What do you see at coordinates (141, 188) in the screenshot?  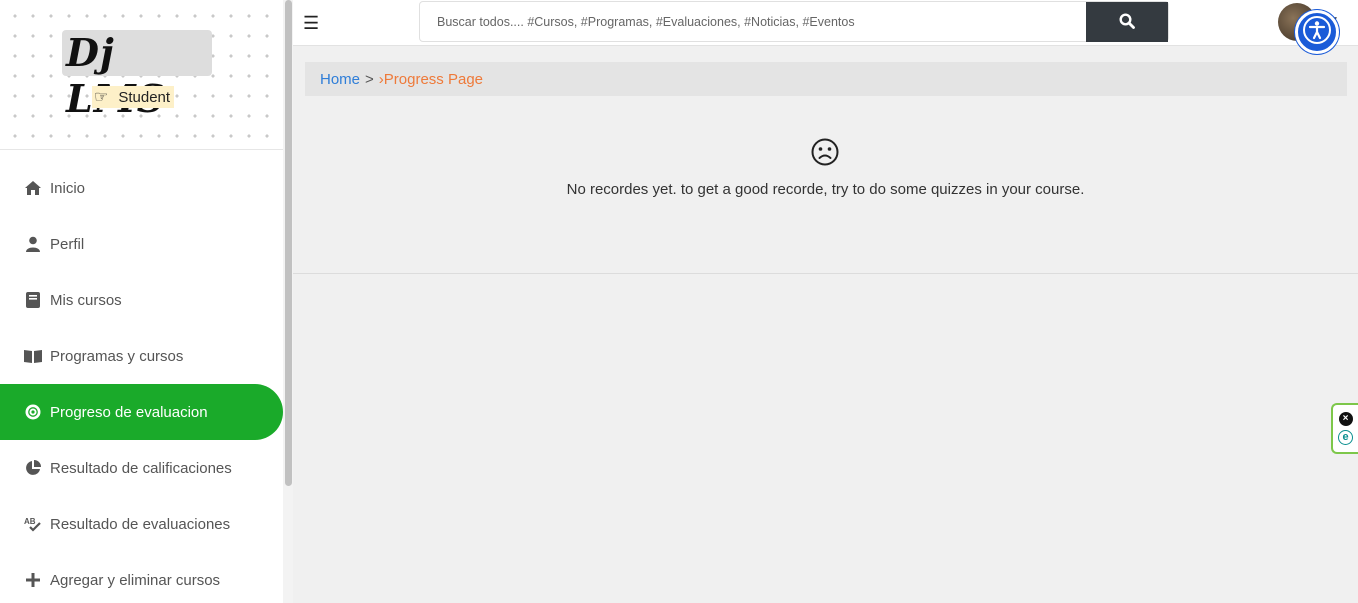 I see `sidebar-item-inicio: Inicio` at bounding box center [141, 188].